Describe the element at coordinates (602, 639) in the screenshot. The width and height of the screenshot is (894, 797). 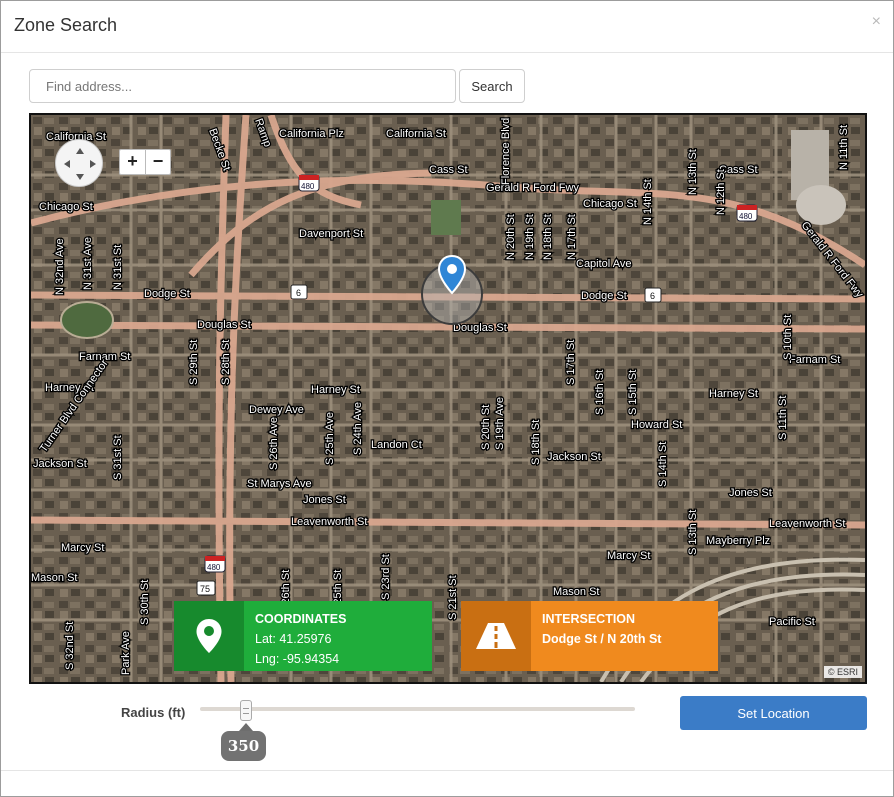
I see `intersection-value: Dodge St / N 20th St` at that location.